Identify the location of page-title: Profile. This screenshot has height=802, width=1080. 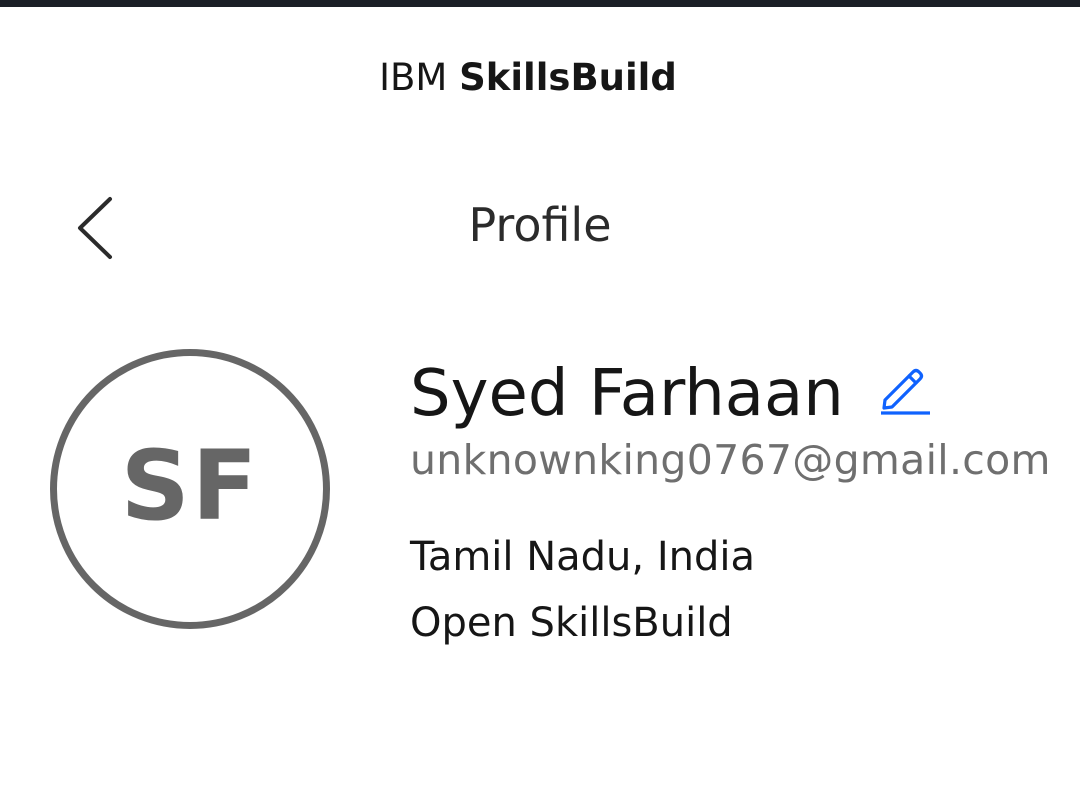
(540, 225).